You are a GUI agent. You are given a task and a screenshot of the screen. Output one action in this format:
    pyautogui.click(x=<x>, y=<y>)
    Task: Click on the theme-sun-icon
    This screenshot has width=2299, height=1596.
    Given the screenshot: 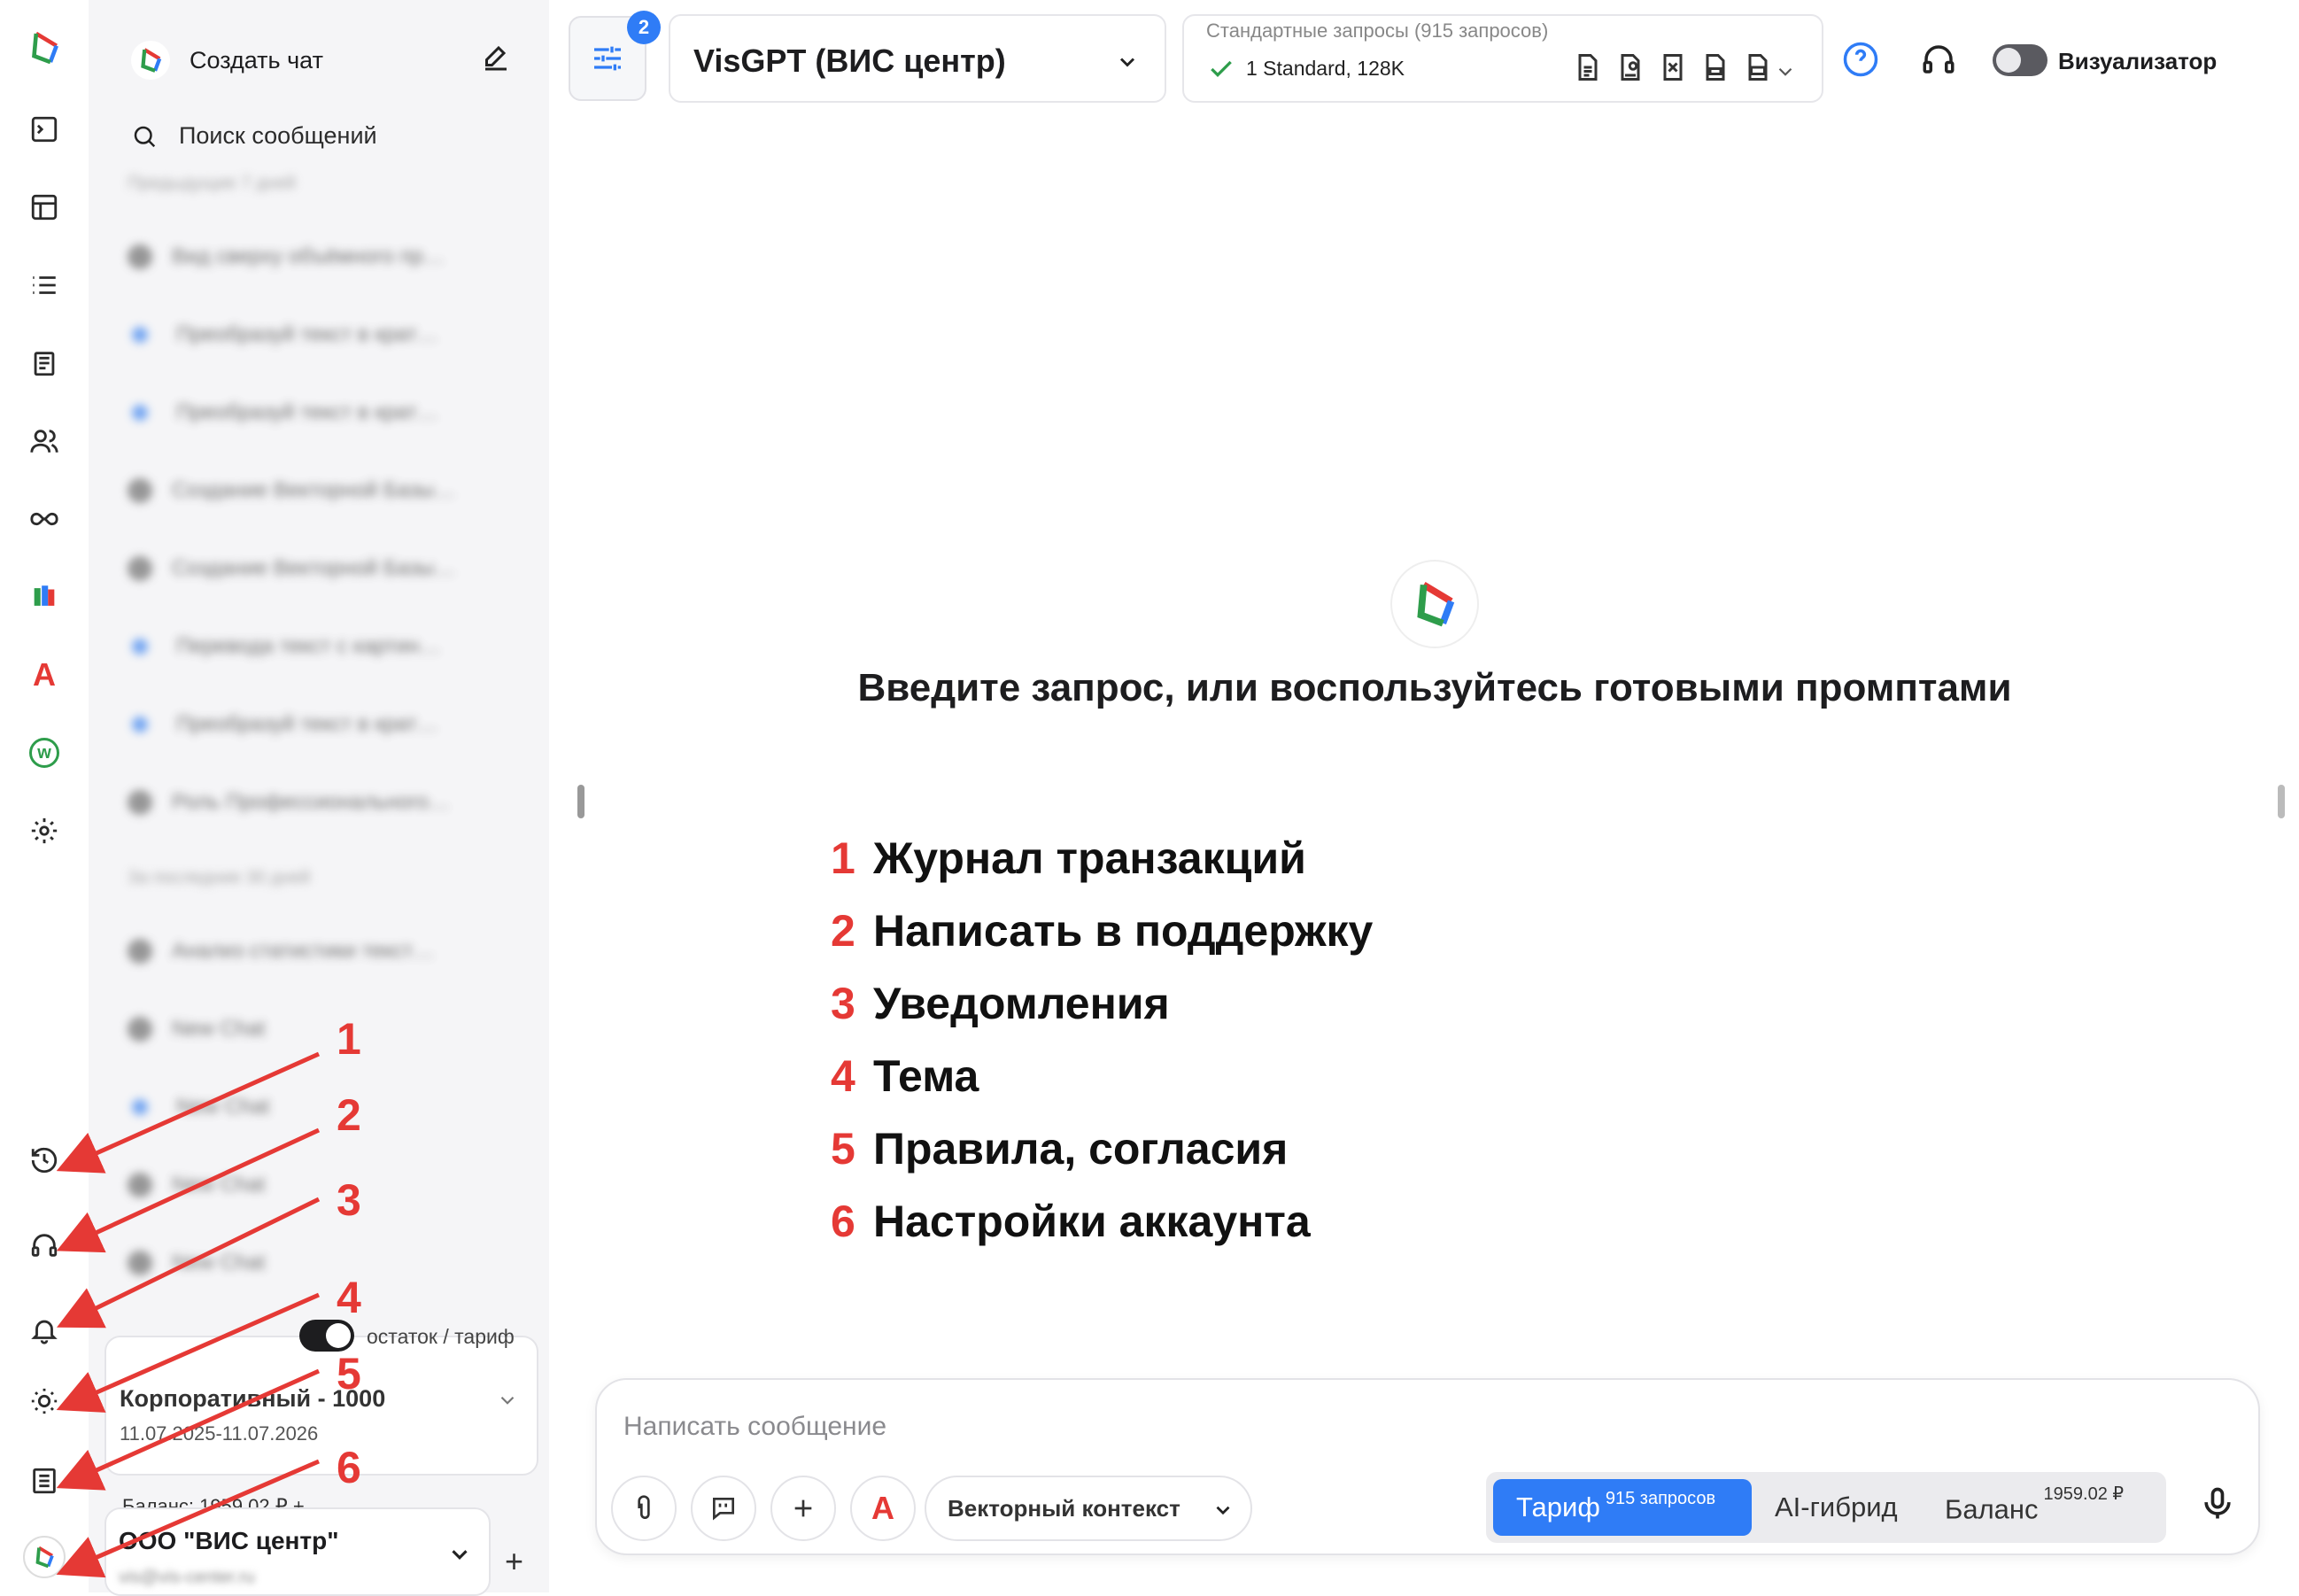 What is the action you would take?
    pyautogui.click(x=44, y=1401)
    